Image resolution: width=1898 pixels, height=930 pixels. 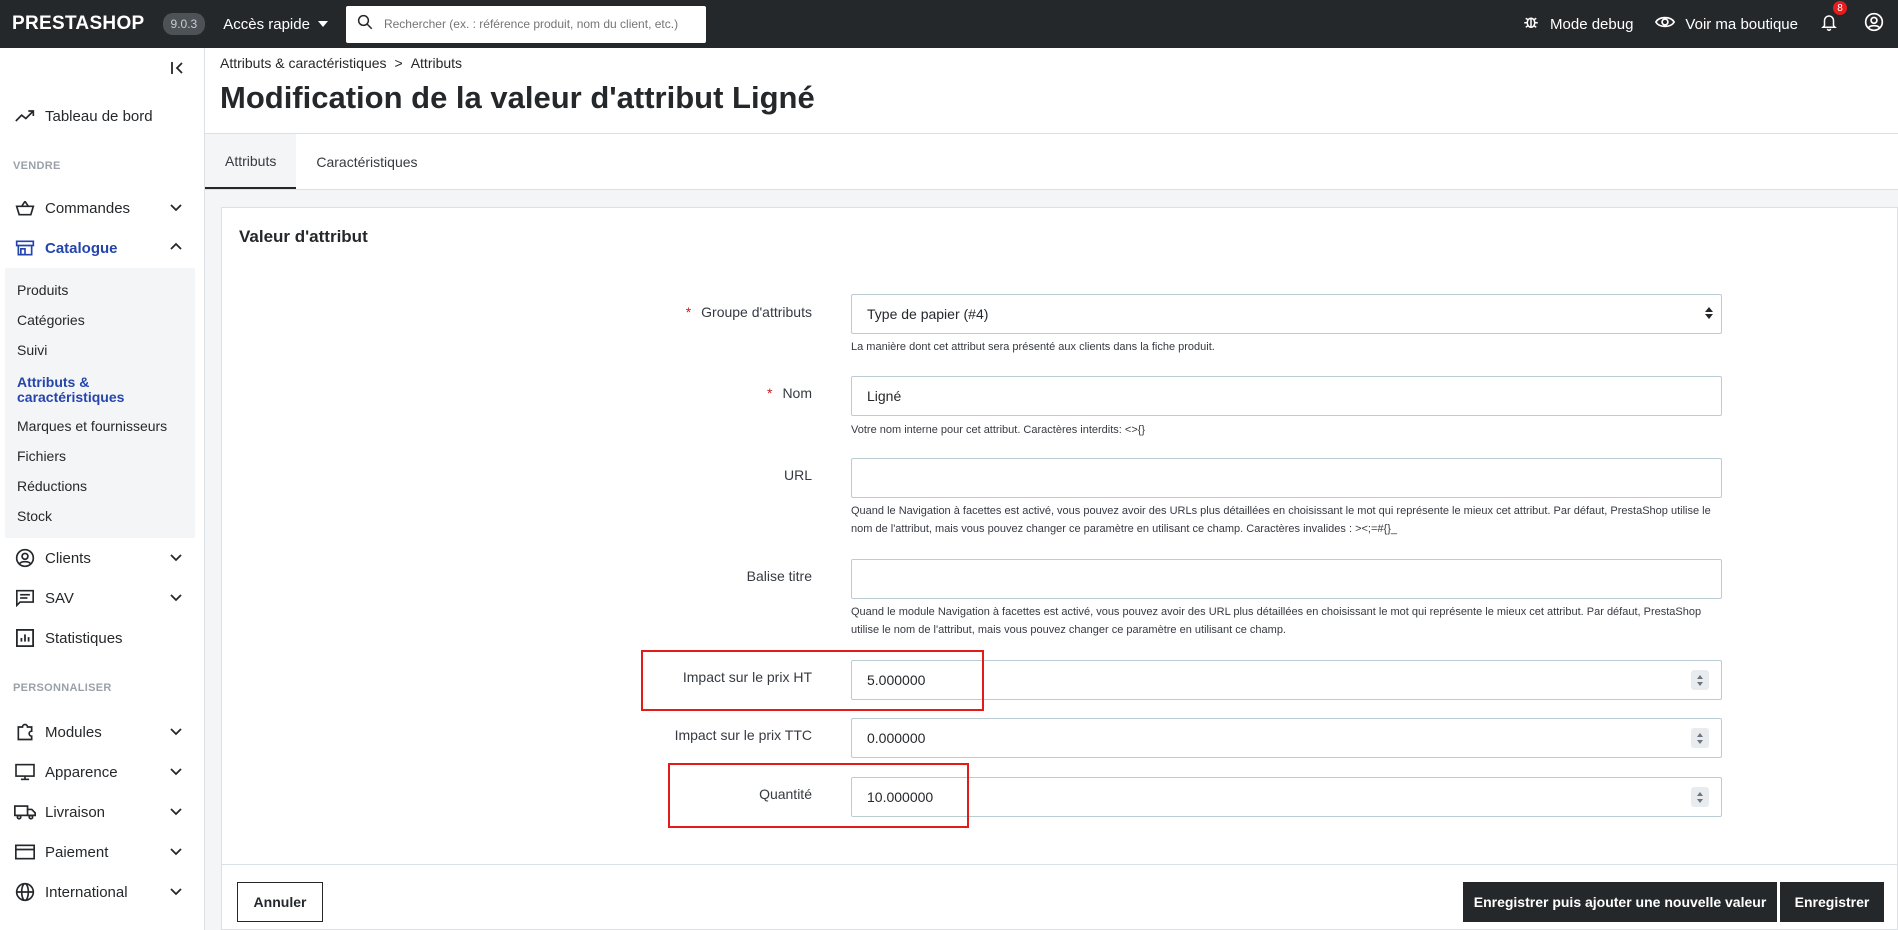 I want to click on sidebar-item-payment: Paiement, so click(x=102, y=852).